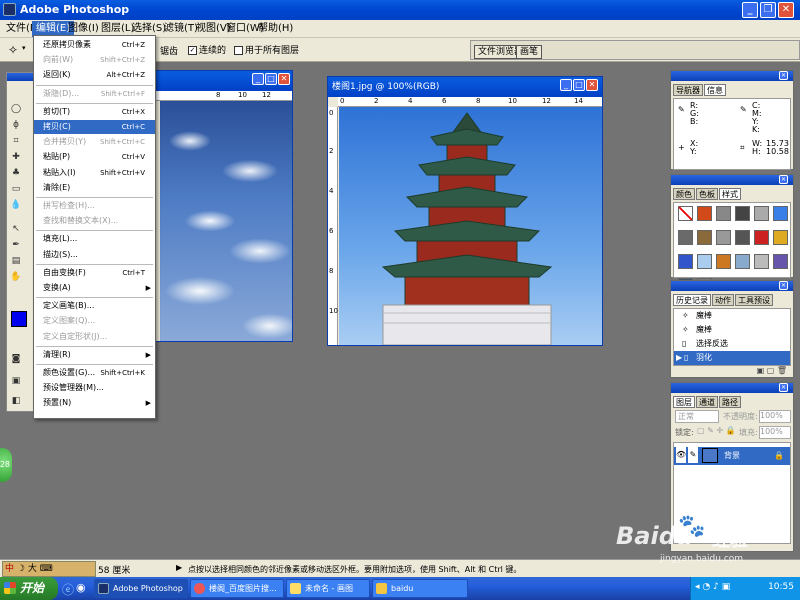 This screenshot has width=800, height=600. What do you see at coordinates (420, 588) in the screenshot?
I see `task-folder: baidu` at bounding box center [420, 588].